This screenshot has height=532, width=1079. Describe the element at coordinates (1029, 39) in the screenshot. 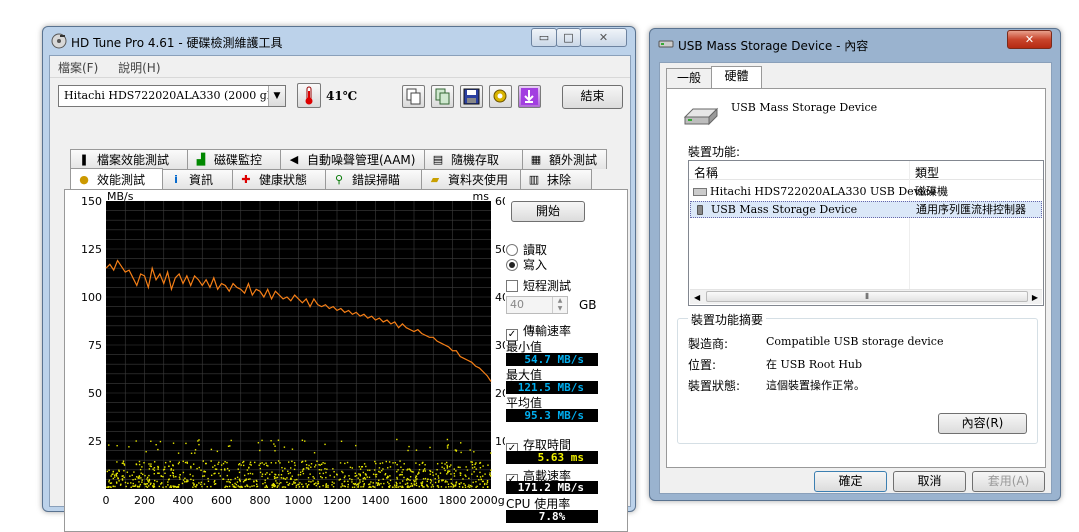

I see `close-icon: ✕` at that location.